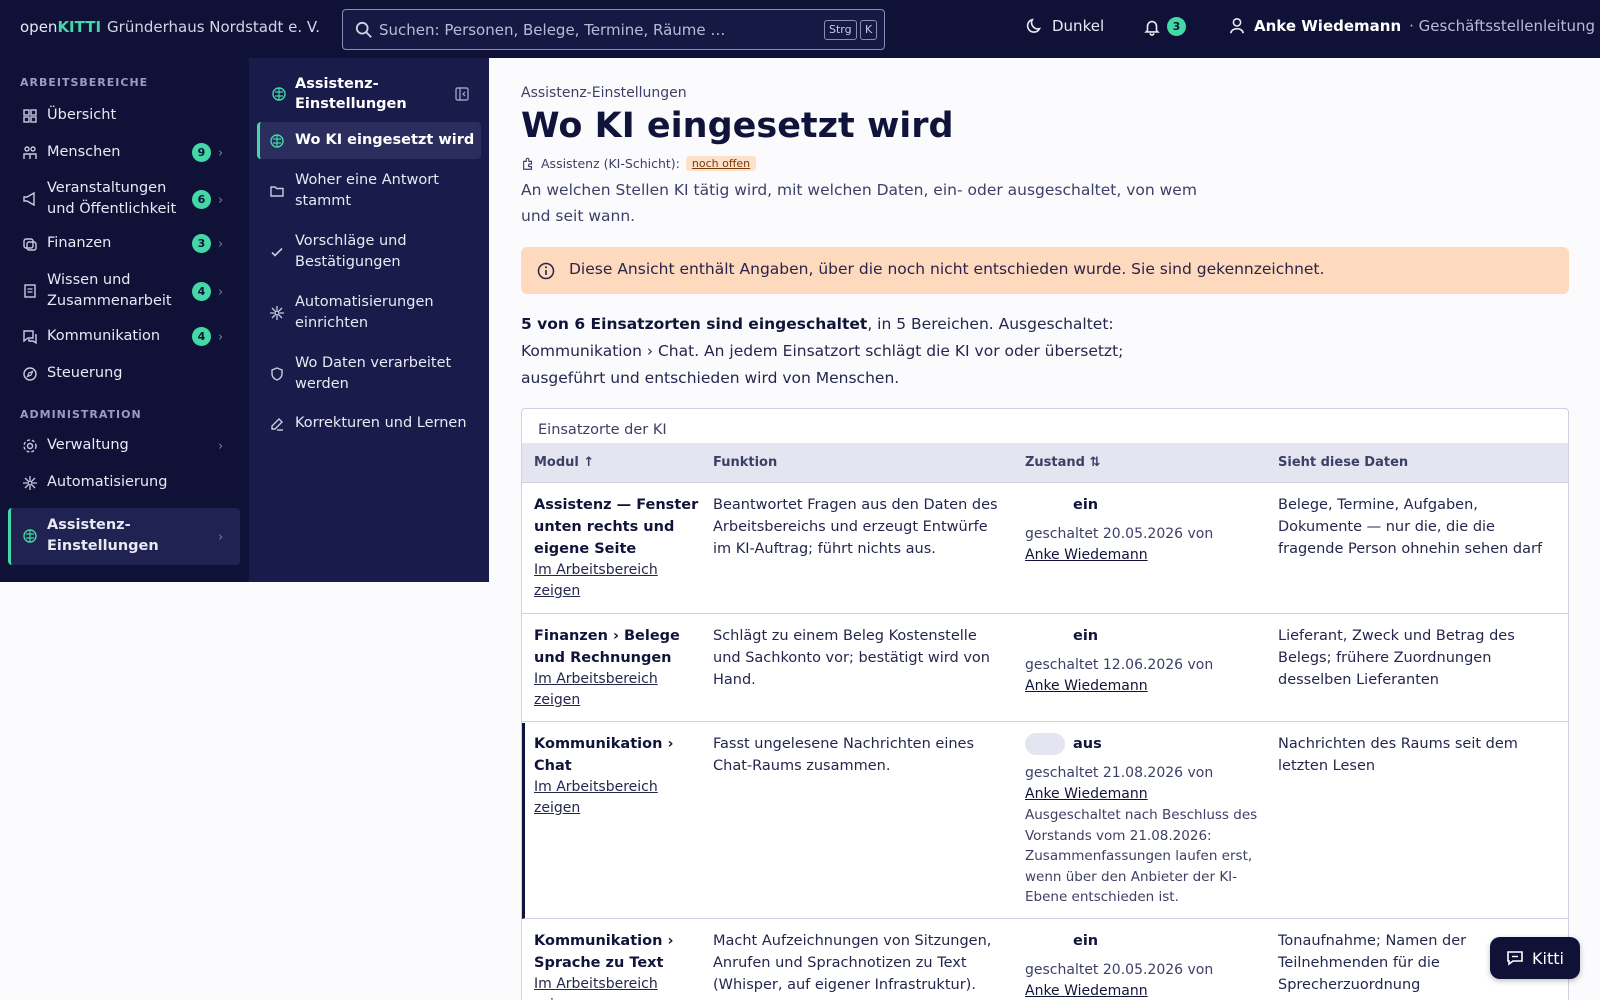 The height and width of the screenshot is (1000, 1600). I want to click on user-icon, so click(1237, 25).